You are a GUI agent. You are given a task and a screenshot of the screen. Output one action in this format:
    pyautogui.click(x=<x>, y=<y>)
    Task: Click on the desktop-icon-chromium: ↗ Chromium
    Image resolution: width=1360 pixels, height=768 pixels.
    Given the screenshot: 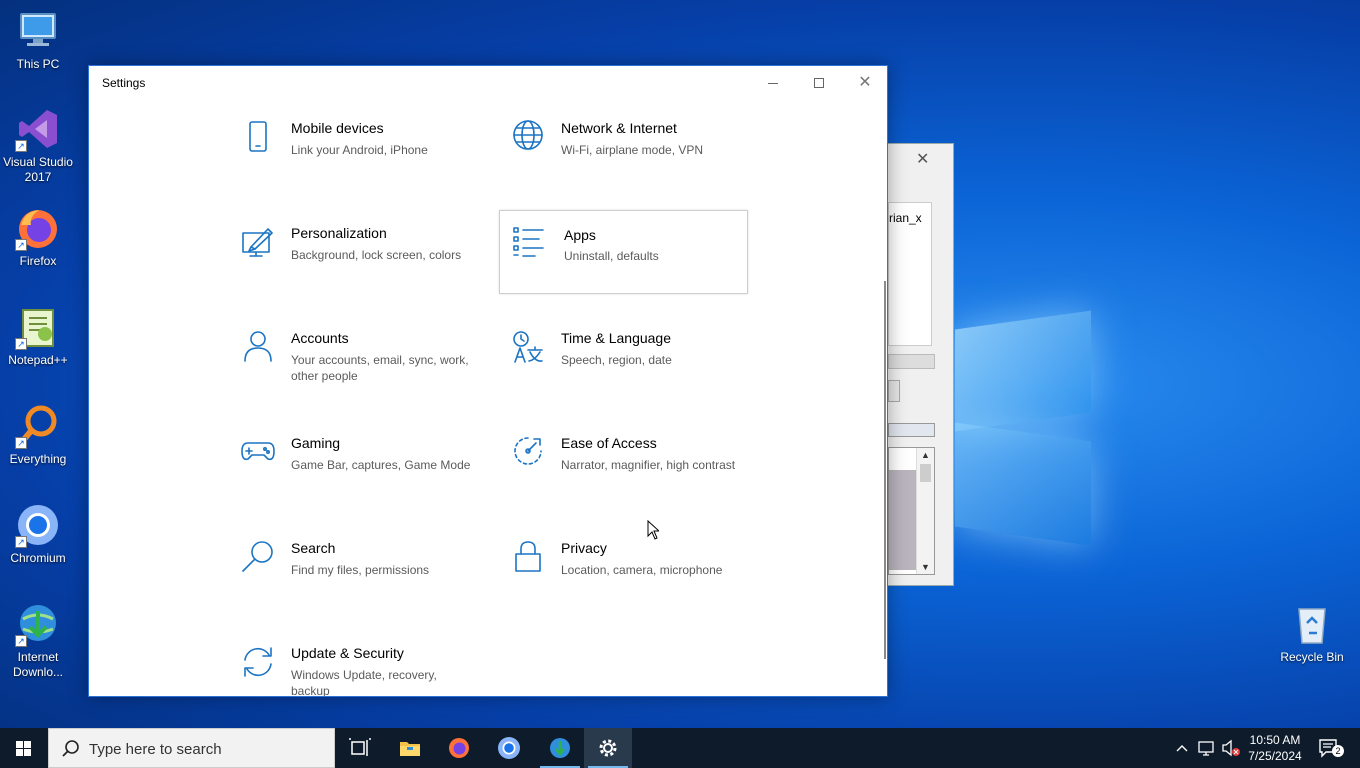 What is the action you would take?
    pyautogui.click(x=38, y=534)
    